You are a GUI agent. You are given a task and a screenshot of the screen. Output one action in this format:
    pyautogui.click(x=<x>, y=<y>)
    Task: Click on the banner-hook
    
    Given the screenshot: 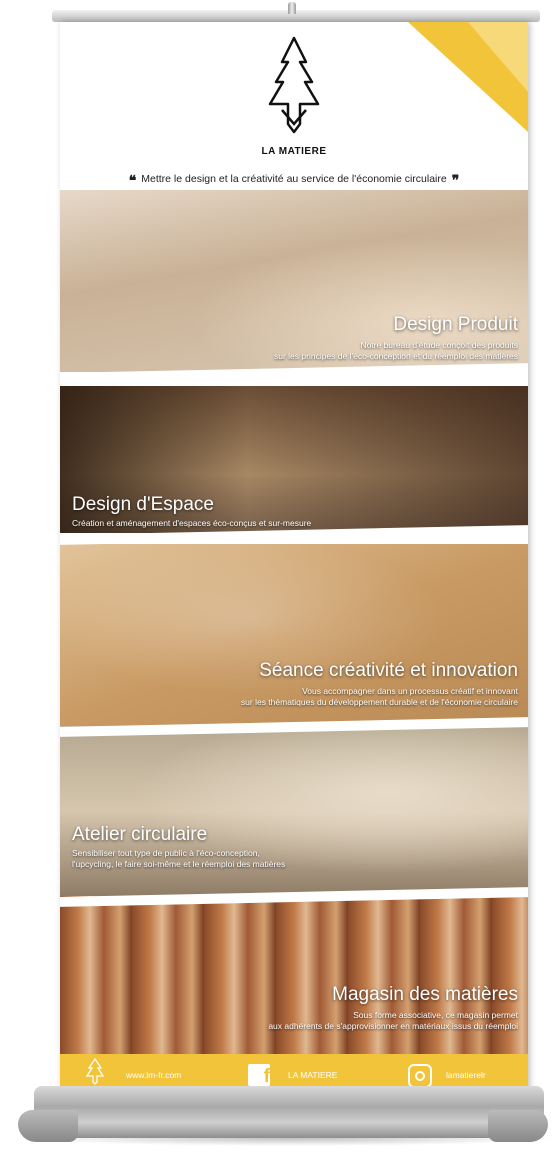 What is the action you would take?
    pyautogui.click(x=292, y=8)
    